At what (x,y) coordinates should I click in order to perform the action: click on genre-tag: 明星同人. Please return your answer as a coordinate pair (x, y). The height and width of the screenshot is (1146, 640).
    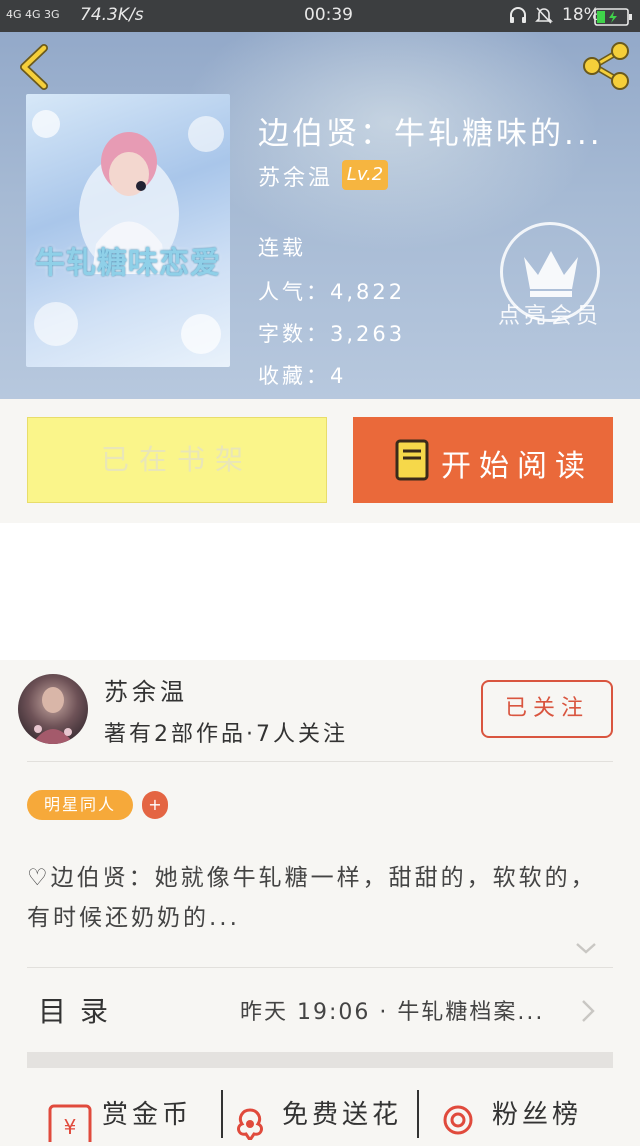
    Looking at the image, I should click on (80, 805).